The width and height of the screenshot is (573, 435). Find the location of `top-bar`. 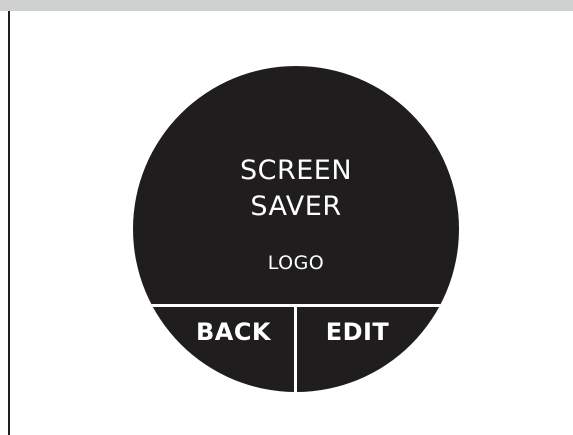

top-bar is located at coordinates (286, 5).